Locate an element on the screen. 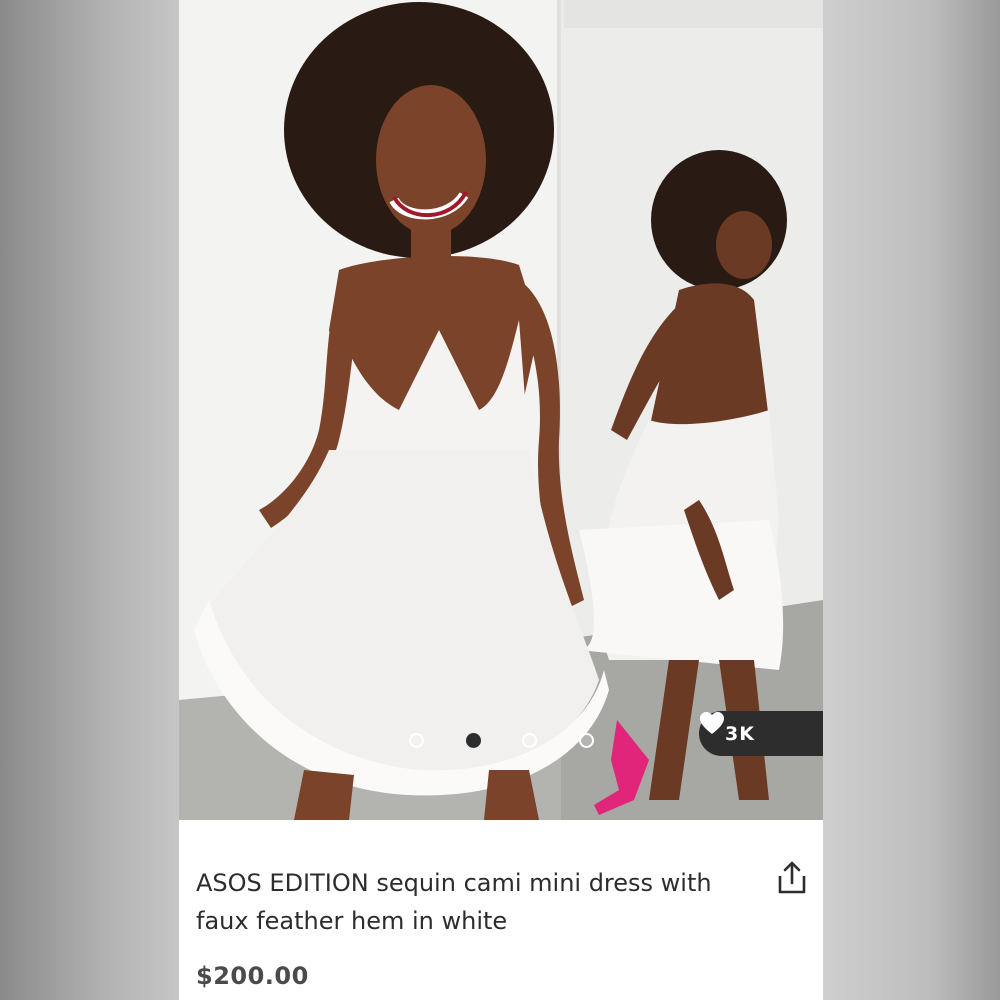  share-button is located at coordinates (792, 878).